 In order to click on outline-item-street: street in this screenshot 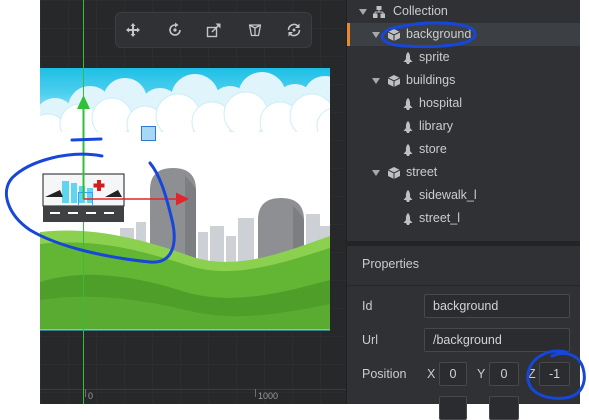, I will do `click(463, 172)`.